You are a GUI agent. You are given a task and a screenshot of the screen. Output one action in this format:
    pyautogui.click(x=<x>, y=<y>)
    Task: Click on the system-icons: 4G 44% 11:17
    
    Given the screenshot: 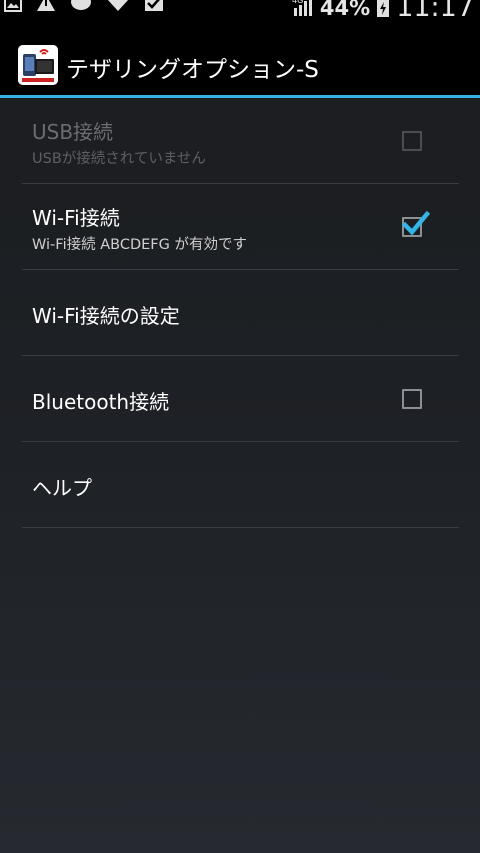 What is the action you would take?
    pyautogui.click(x=383, y=11)
    